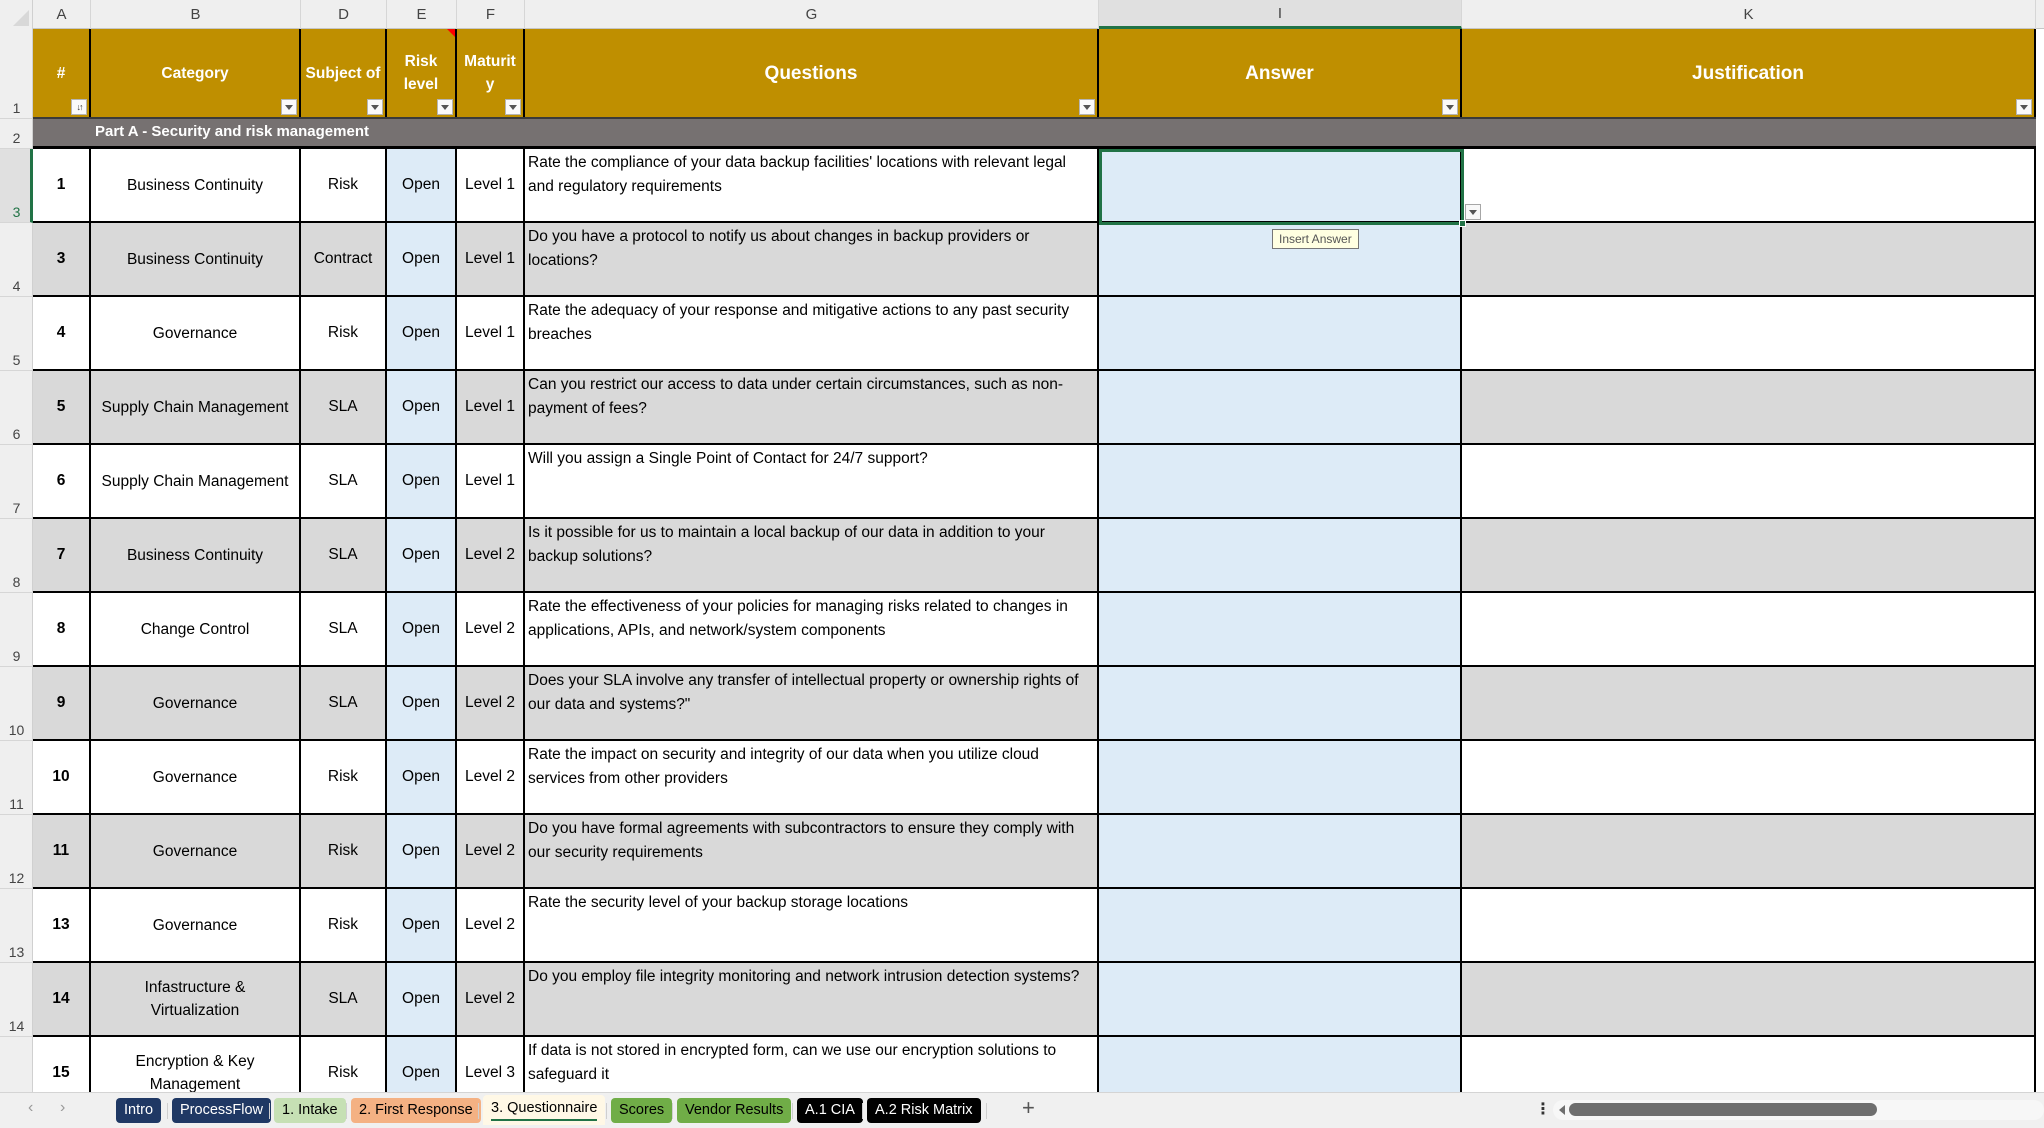 The width and height of the screenshot is (2044, 1128). What do you see at coordinates (642, 1110) in the screenshot?
I see `sheet-tab-scores: Scores` at bounding box center [642, 1110].